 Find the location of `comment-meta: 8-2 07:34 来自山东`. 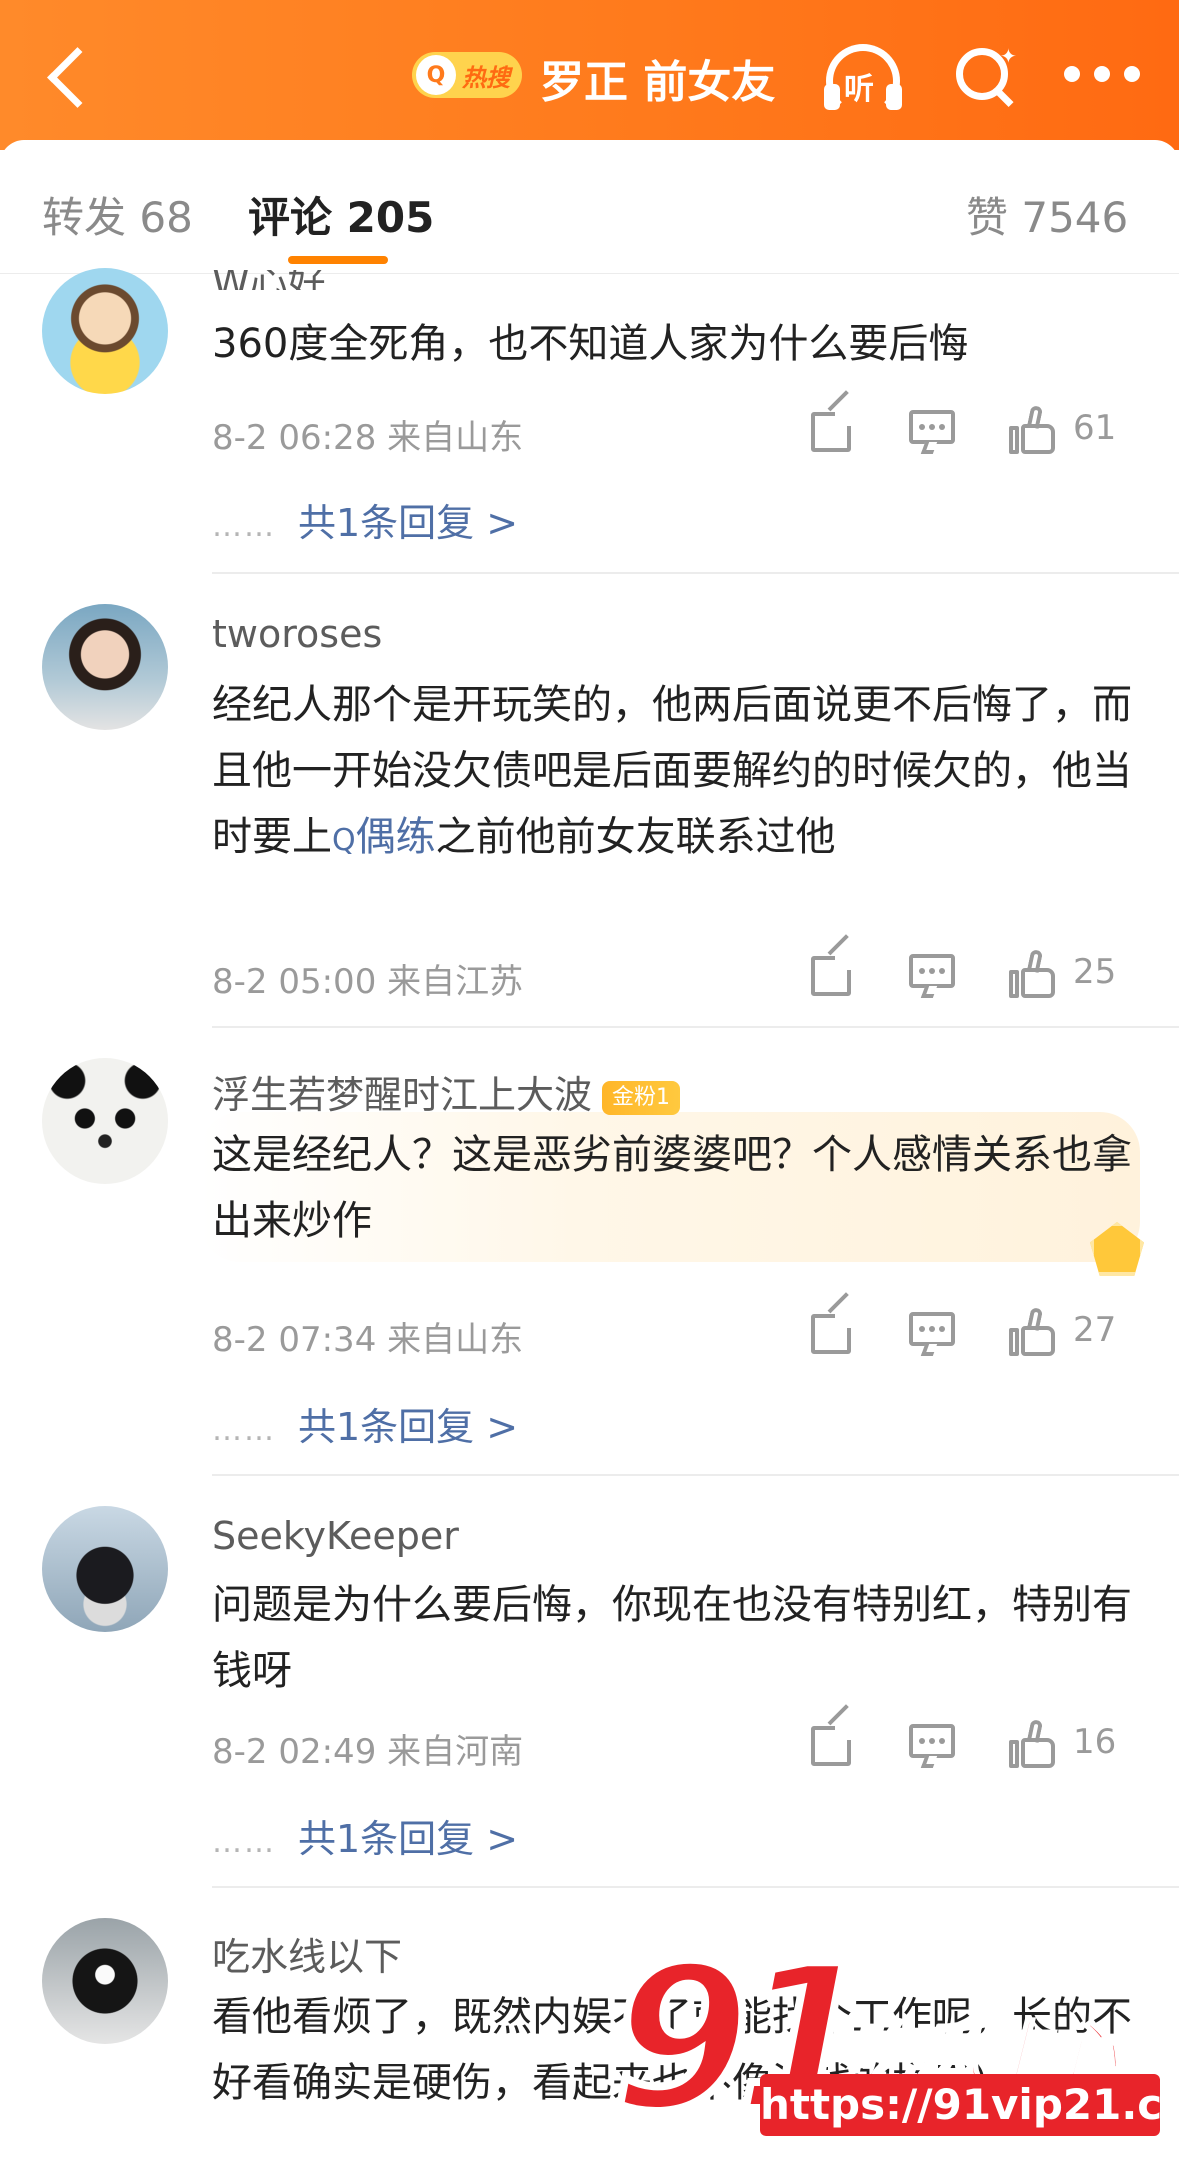

comment-meta: 8-2 07:34 来自山东 is located at coordinates (368, 1340).